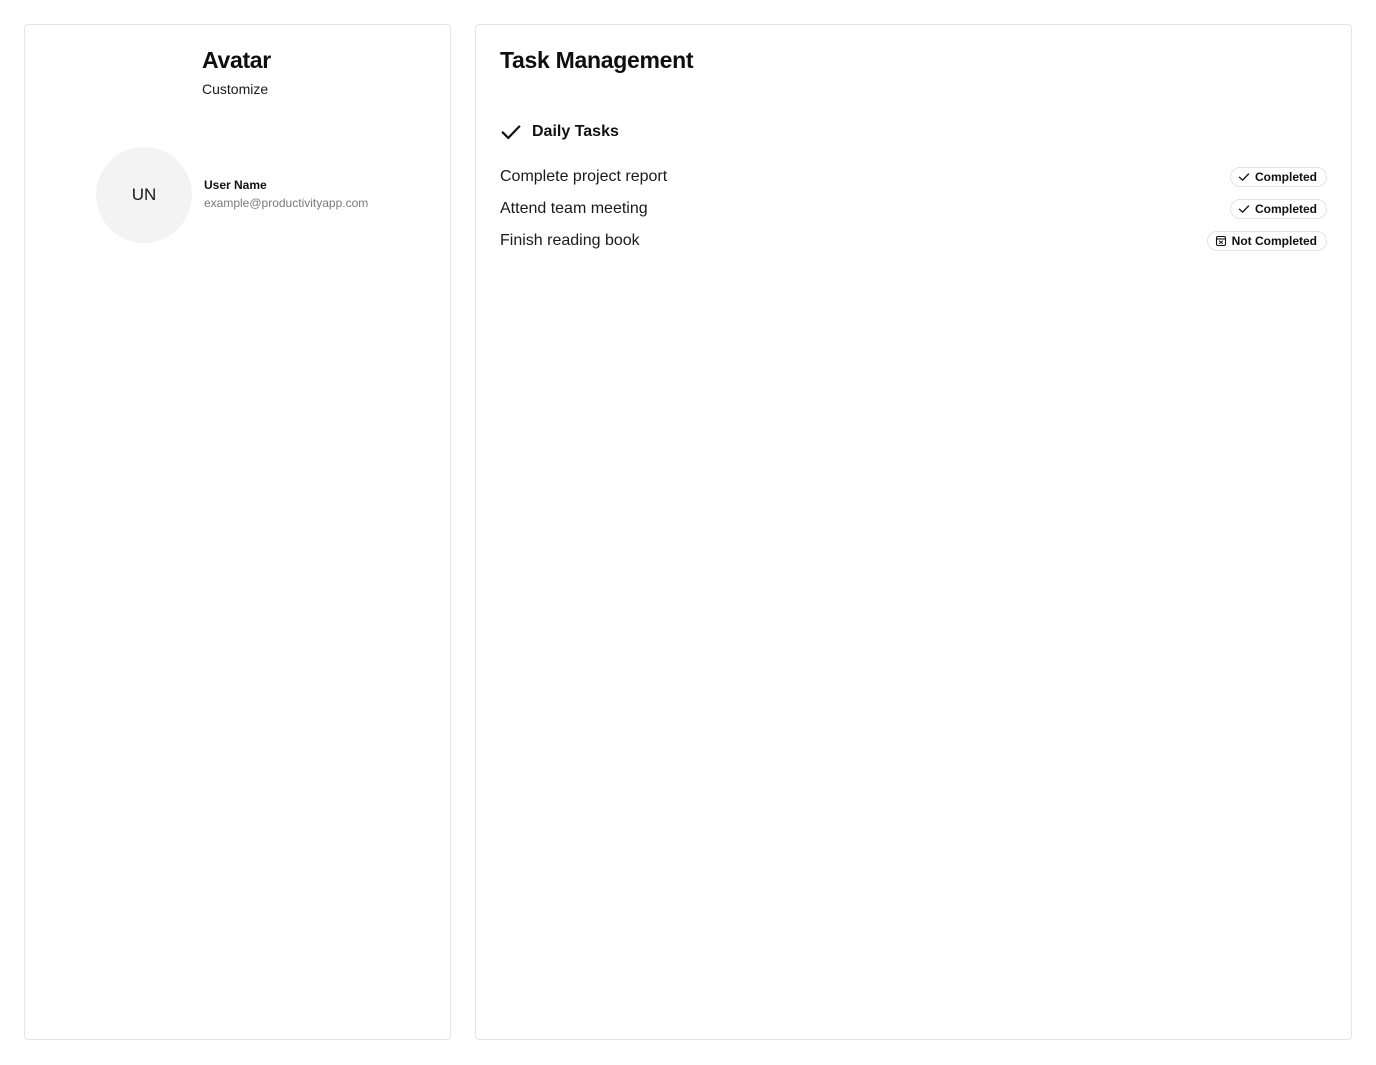  What do you see at coordinates (913, 177) in the screenshot?
I see `task-row: Complete project report Completed` at bounding box center [913, 177].